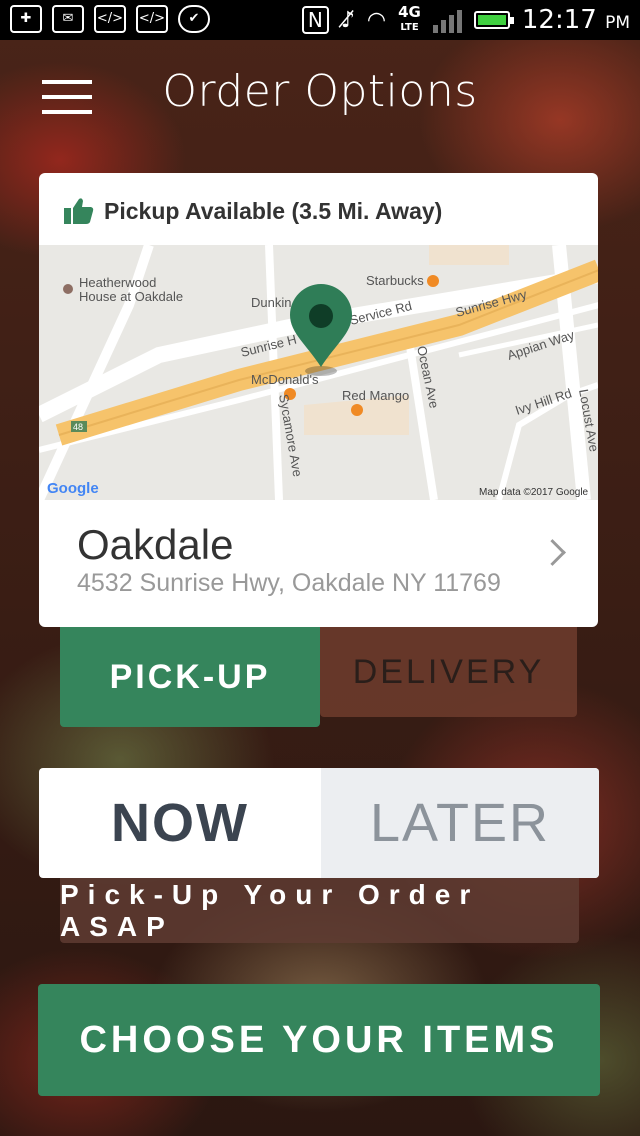 This screenshot has width=640, height=1136. I want to click on timing-message: Pick-Up Your Order ASAP, so click(319, 910).